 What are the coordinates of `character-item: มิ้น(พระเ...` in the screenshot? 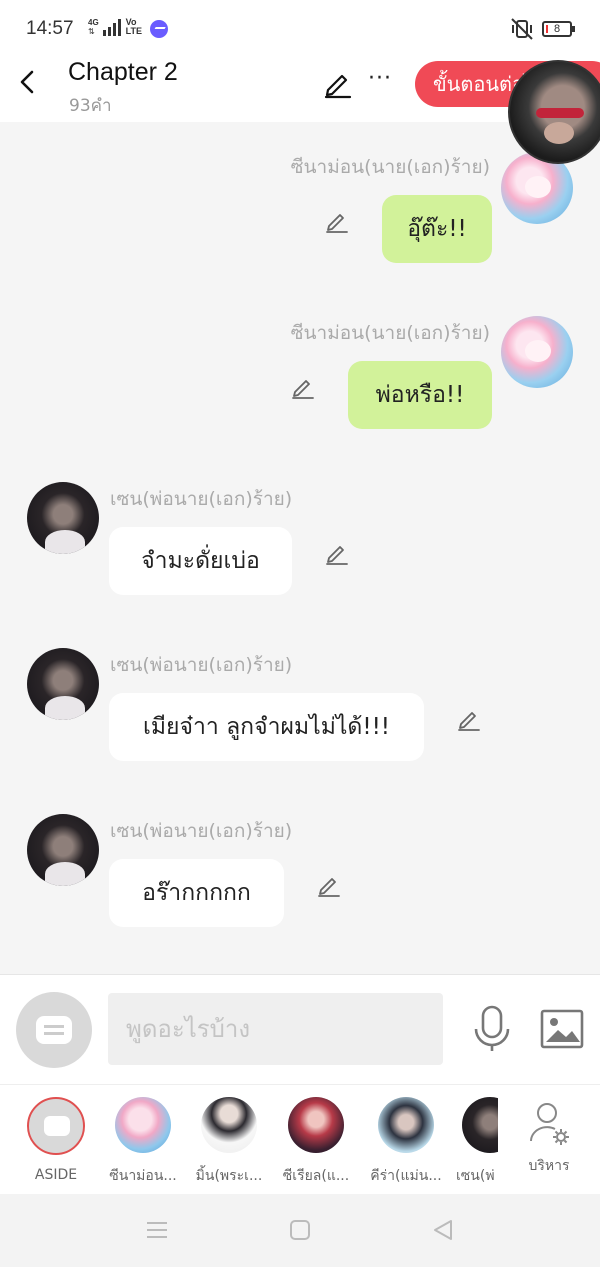 It's located at (229, 1142).